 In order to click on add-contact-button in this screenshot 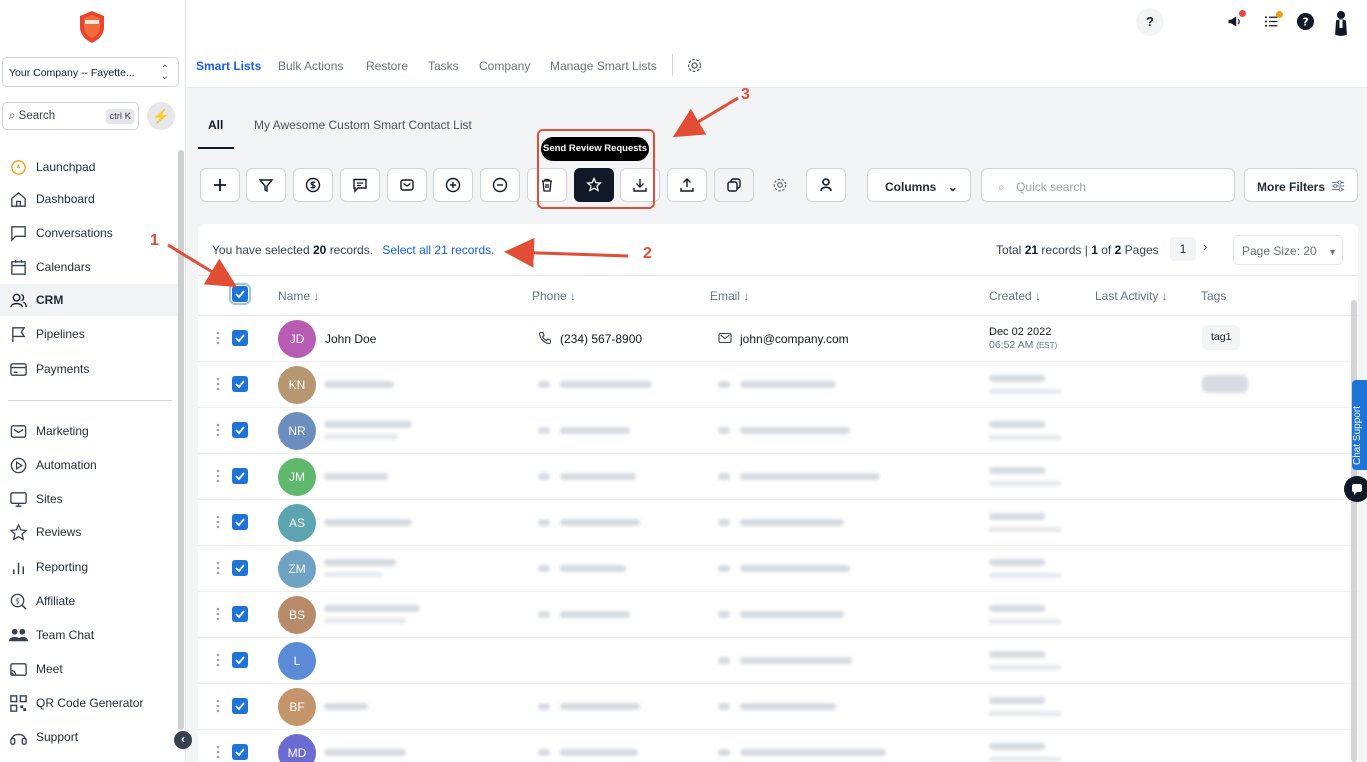, I will do `click(220, 185)`.